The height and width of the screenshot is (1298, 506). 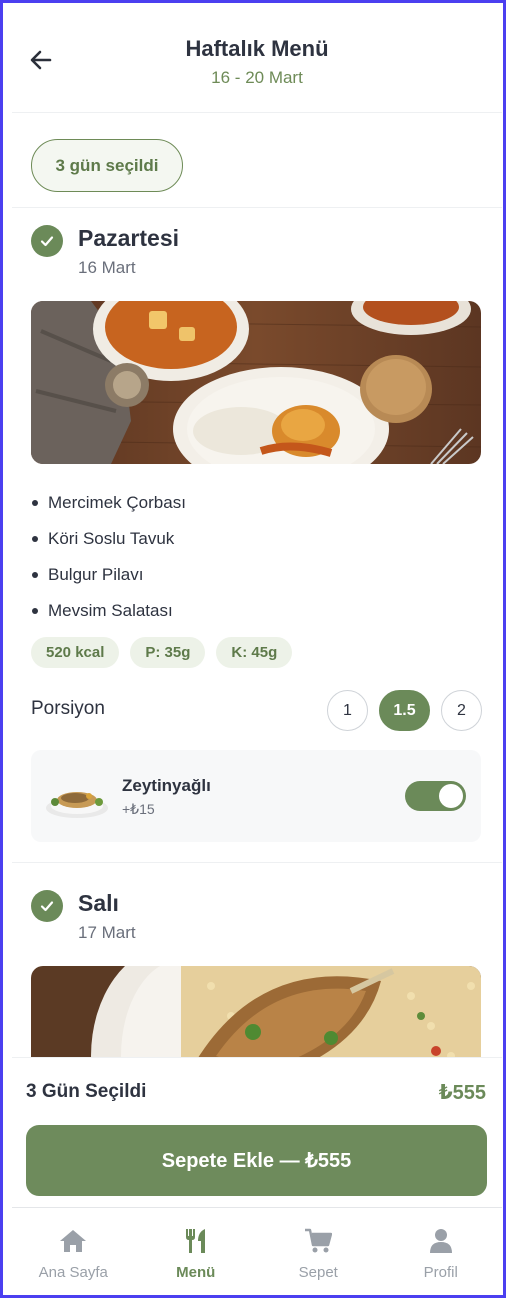 I want to click on menu-item-label: Bulgur Pilavı, so click(x=96, y=574).